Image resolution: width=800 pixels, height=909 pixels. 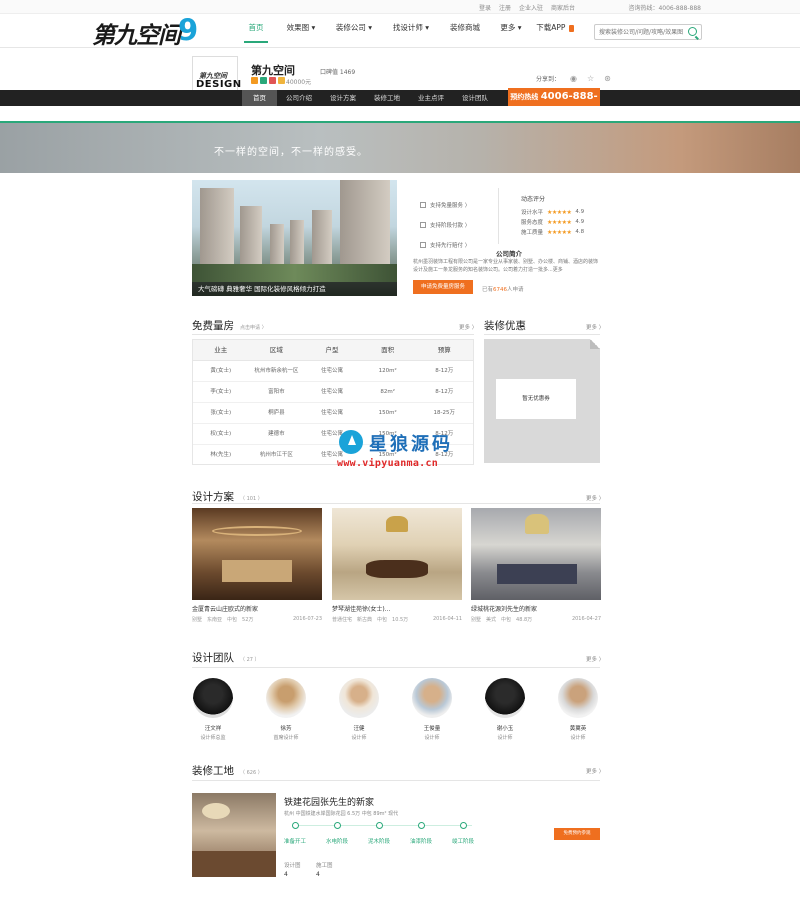 I want to click on company-tab-sites: 装修工地, so click(x=387, y=98).